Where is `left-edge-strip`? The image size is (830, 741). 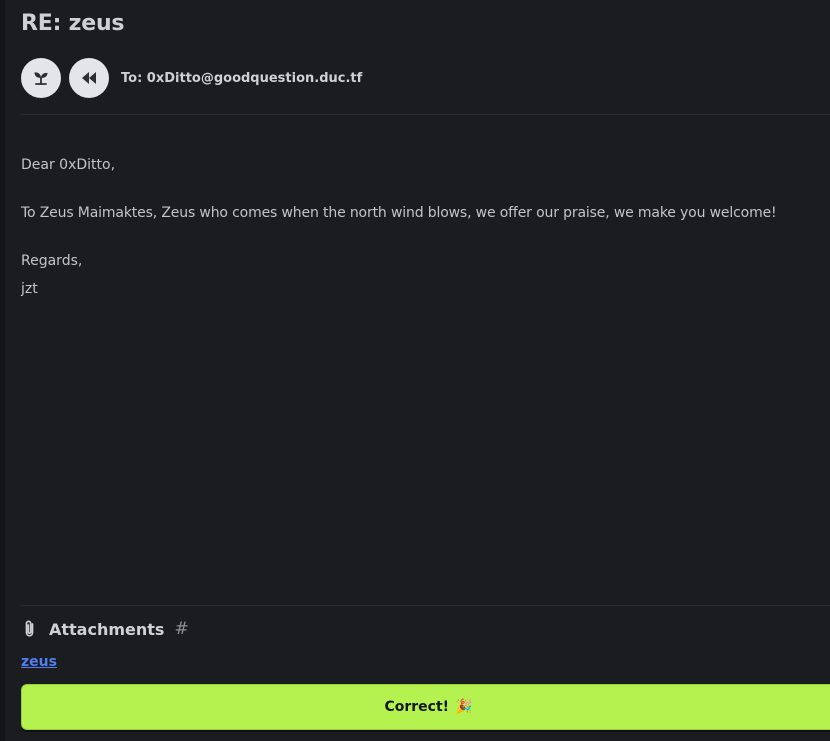 left-edge-strip is located at coordinates (2, 370).